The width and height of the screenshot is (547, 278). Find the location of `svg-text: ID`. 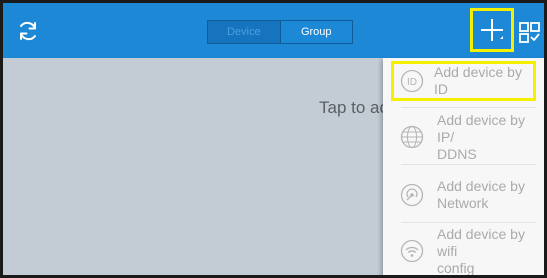

svg-text: ID is located at coordinates (412, 82).